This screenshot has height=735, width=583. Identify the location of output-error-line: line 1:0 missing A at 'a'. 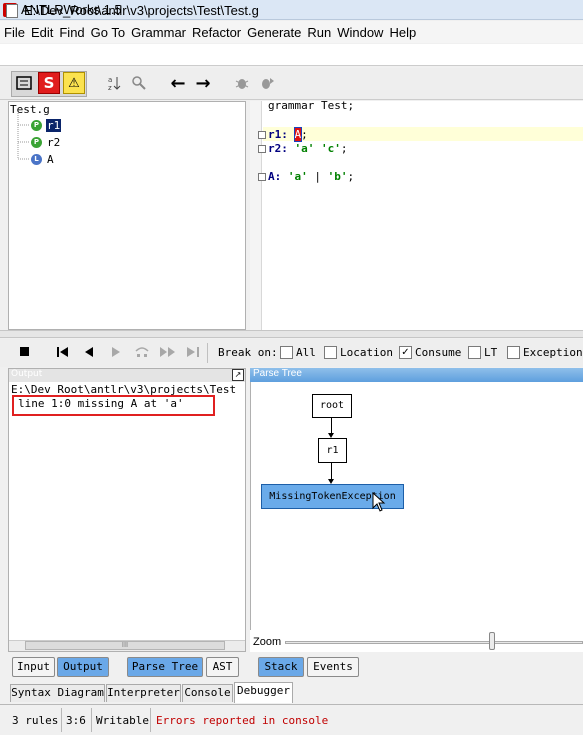
(101, 403).